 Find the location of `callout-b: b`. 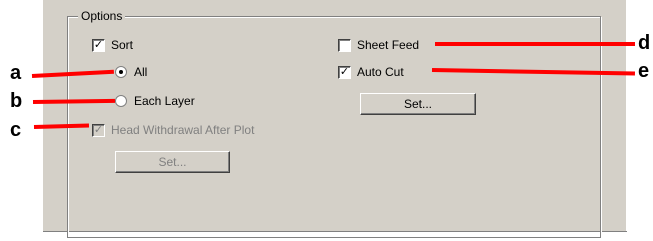

callout-b: b is located at coordinates (16, 101).